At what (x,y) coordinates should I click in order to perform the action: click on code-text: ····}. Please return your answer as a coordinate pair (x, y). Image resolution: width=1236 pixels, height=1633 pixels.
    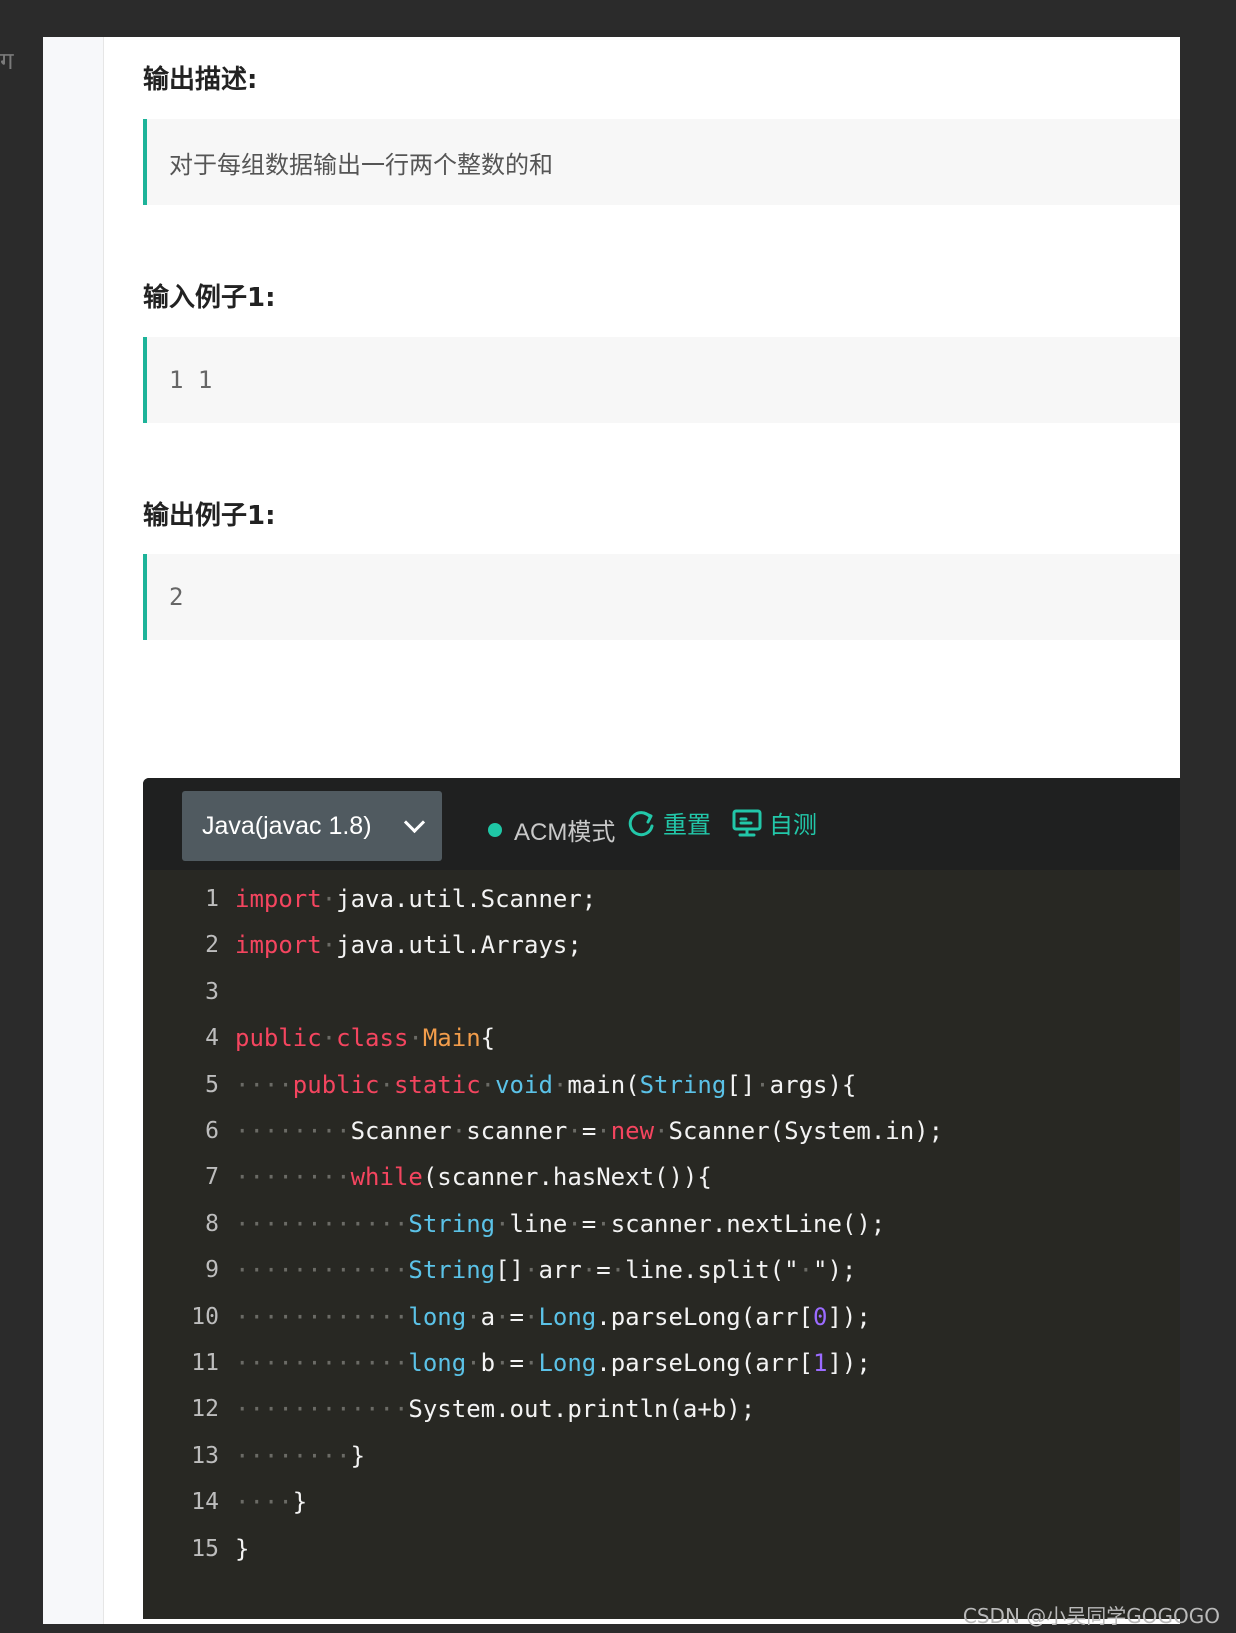
    Looking at the image, I should click on (271, 1502).